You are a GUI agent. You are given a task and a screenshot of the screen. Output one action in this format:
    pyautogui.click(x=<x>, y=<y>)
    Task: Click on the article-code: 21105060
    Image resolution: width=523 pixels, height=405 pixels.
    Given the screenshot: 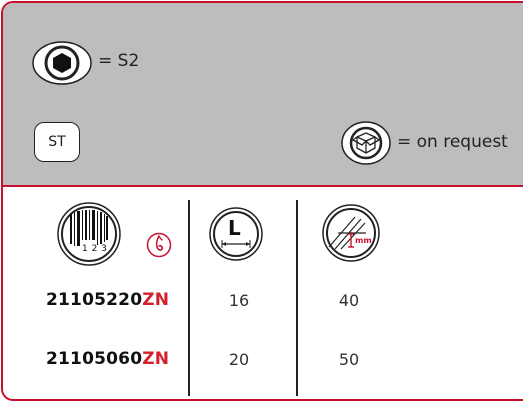 What is the action you would take?
    pyautogui.click(x=94, y=359)
    